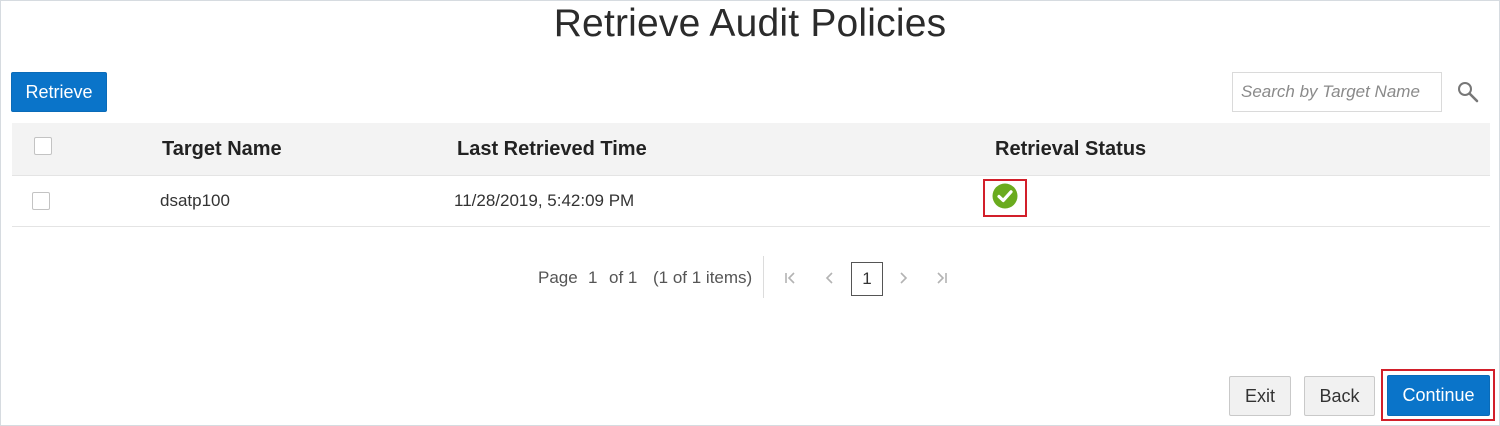 The image size is (1500, 426). I want to click on retrieve-button: Retrieve, so click(59, 92).